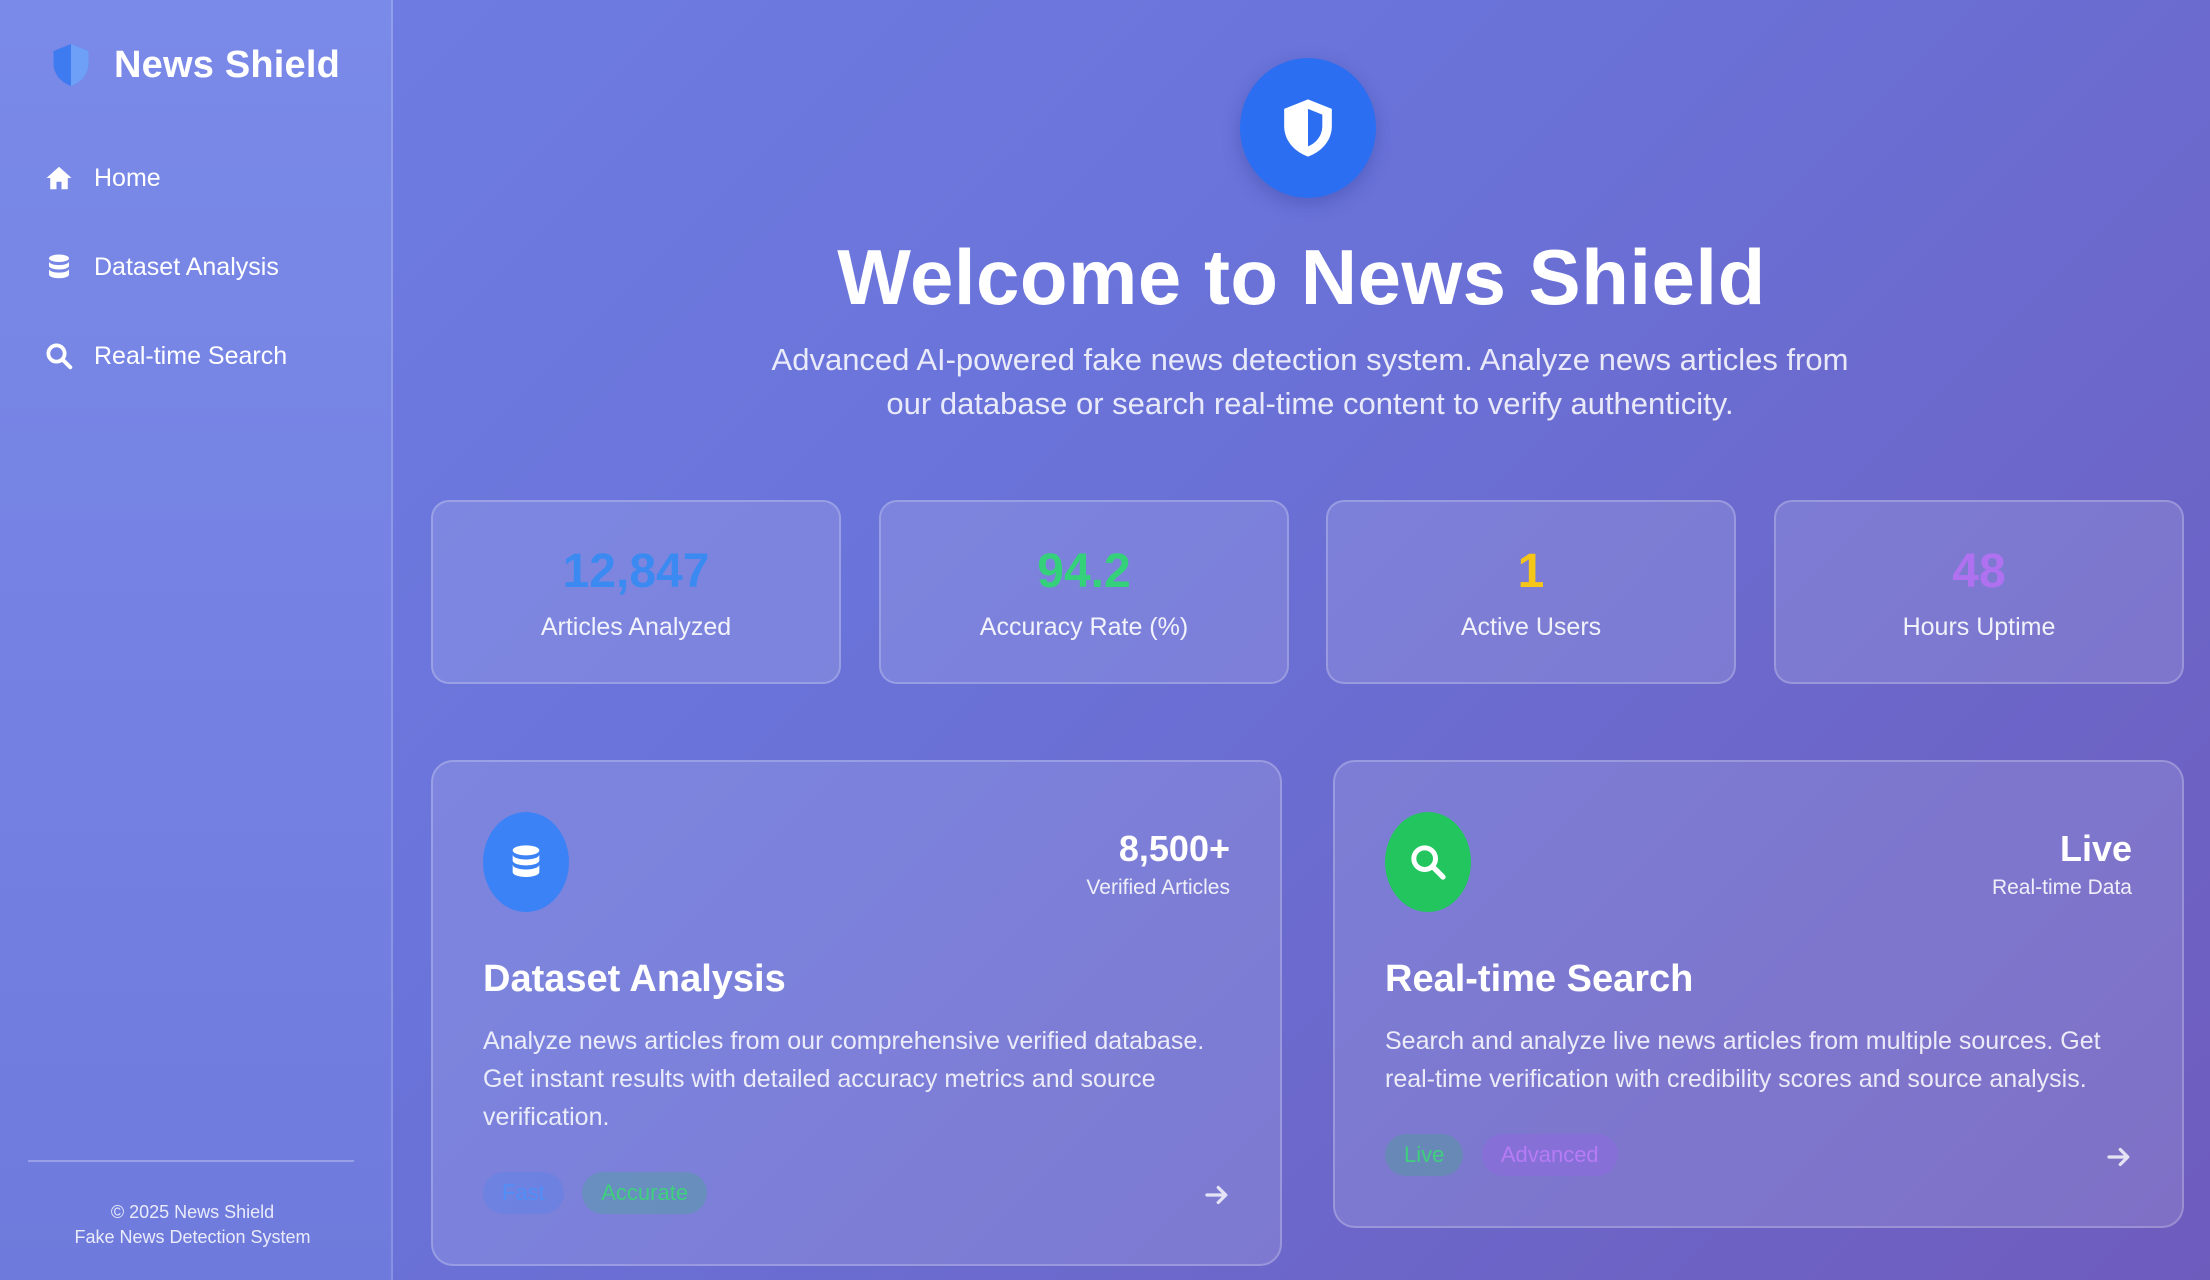  What do you see at coordinates (186, 266) in the screenshot?
I see `sidebar-item-label: Dataset Analysis` at bounding box center [186, 266].